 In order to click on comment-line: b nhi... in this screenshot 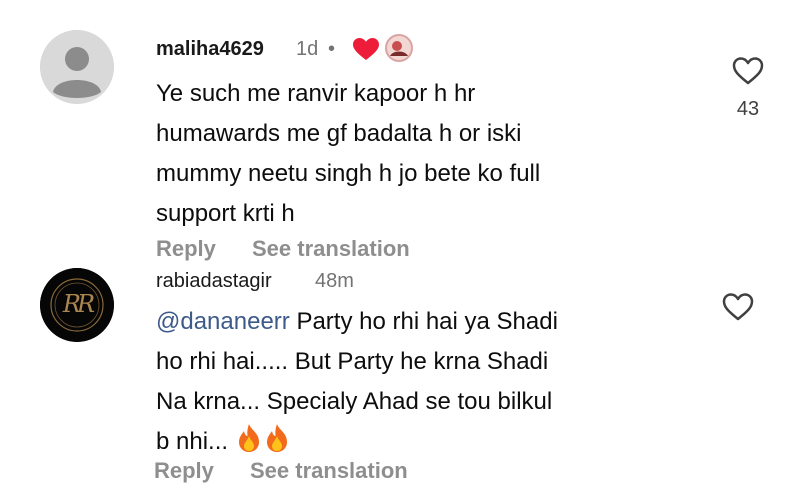, I will do `click(357, 442)`.